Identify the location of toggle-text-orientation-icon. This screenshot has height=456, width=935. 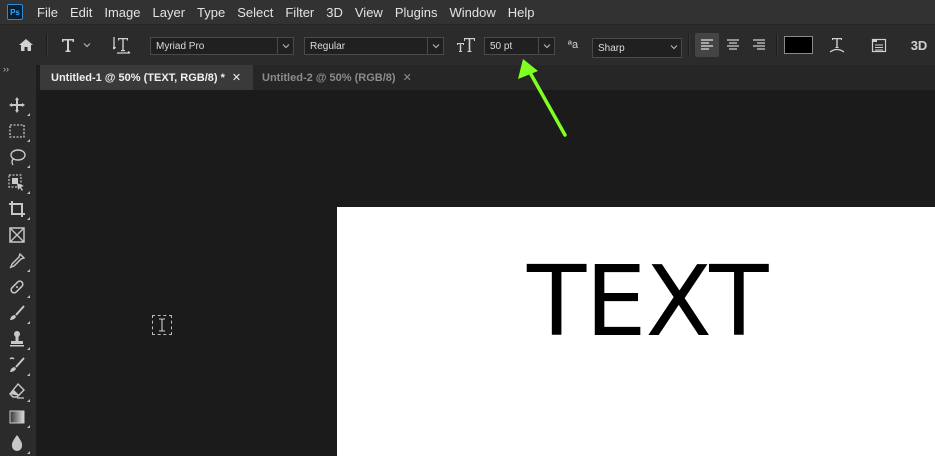
(123, 45).